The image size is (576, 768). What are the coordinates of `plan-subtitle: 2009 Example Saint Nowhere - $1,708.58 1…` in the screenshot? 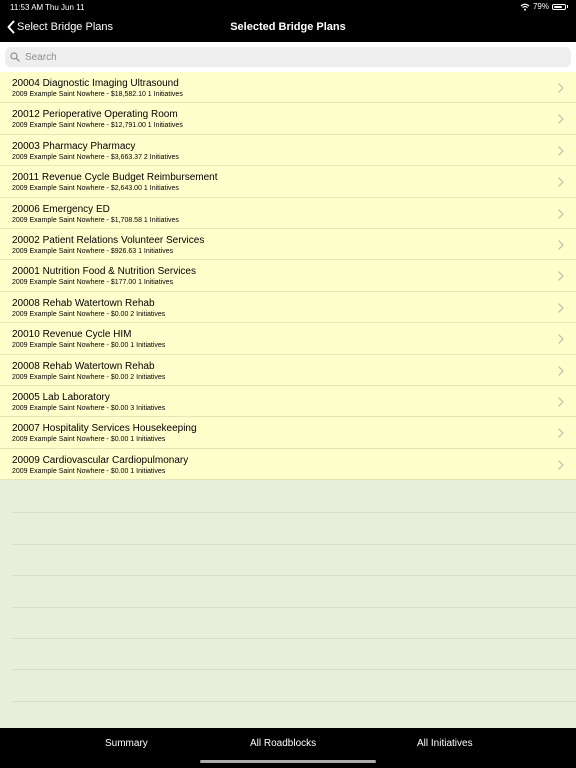 It's located at (95, 220).